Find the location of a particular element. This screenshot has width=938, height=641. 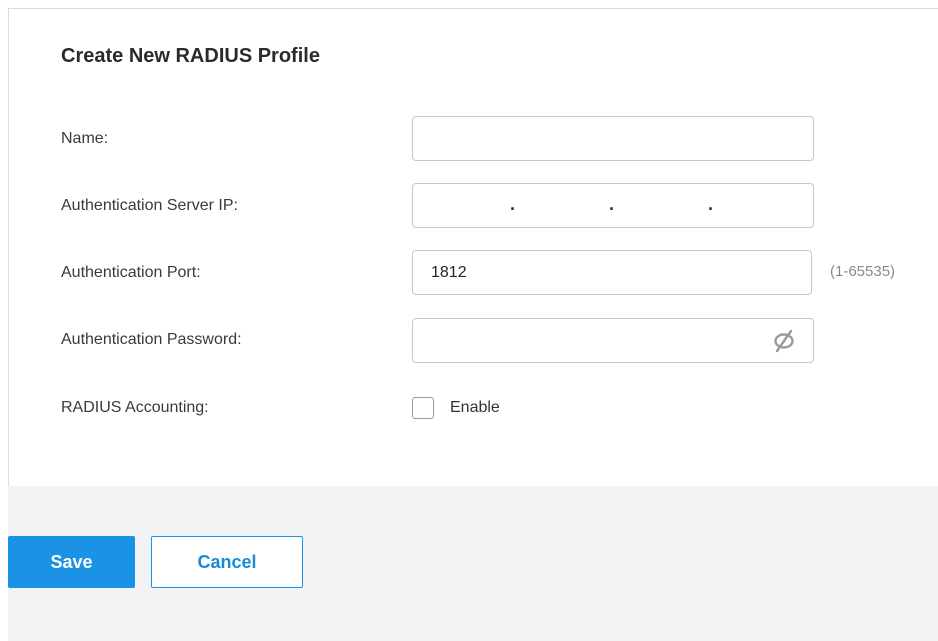

page-title: Create New RADIUS Profile is located at coordinates (190, 56).